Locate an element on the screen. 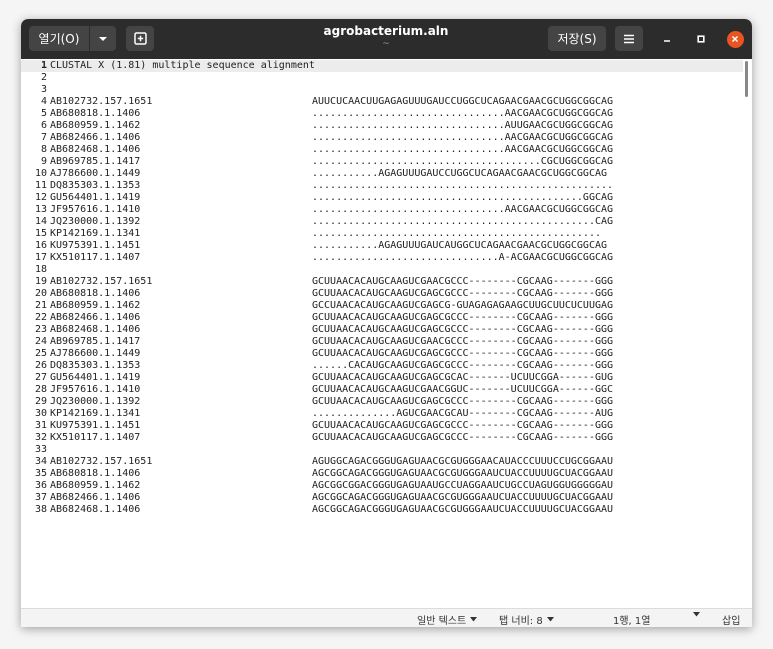  line-number: 18 is located at coordinates (40, 269).